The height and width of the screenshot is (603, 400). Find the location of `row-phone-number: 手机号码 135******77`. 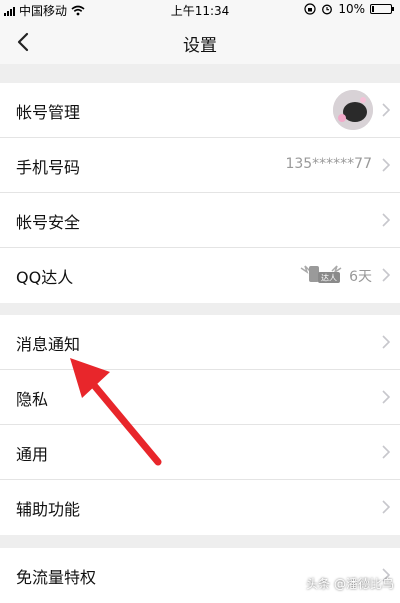

row-phone-number: 手机号码 135******77 is located at coordinates (200, 165).